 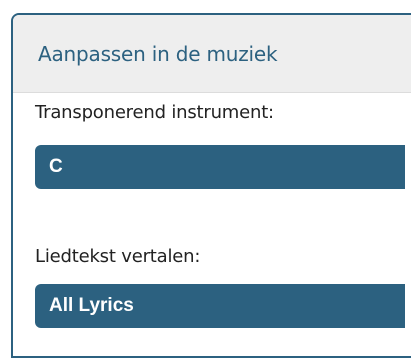 What do you see at coordinates (158, 53) in the screenshot?
I see `panel-title: Aanpassen in de muziek` at bounding box center [158, 53].